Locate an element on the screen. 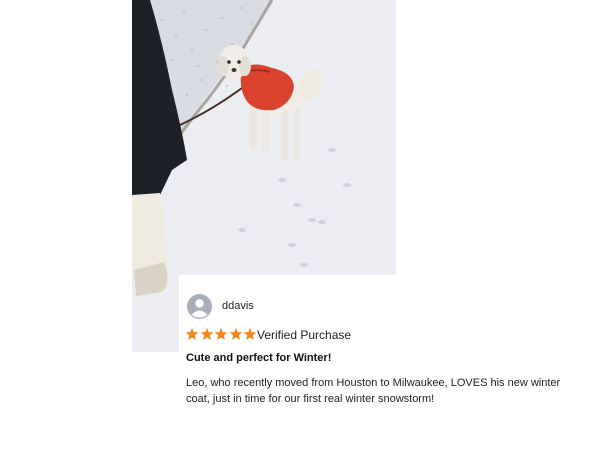 This screenshot has width=616, height=462. star-rating is located at coordinates (221, 335).